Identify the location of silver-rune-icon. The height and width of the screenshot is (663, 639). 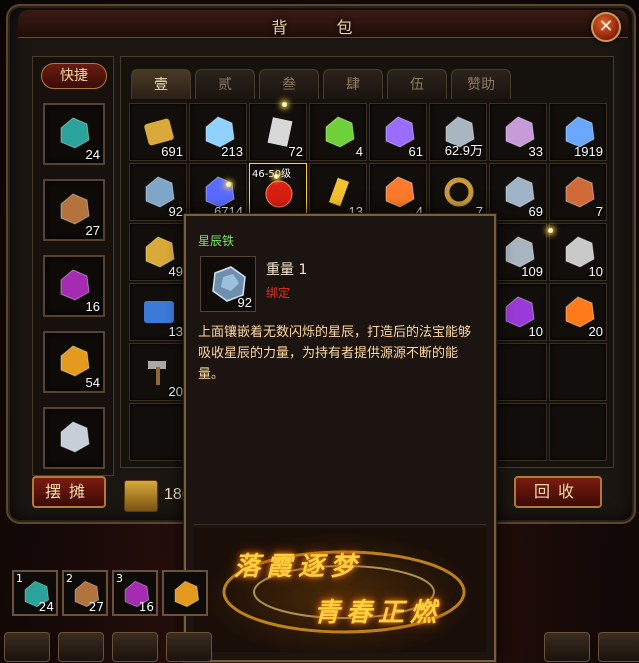
(75, 437).